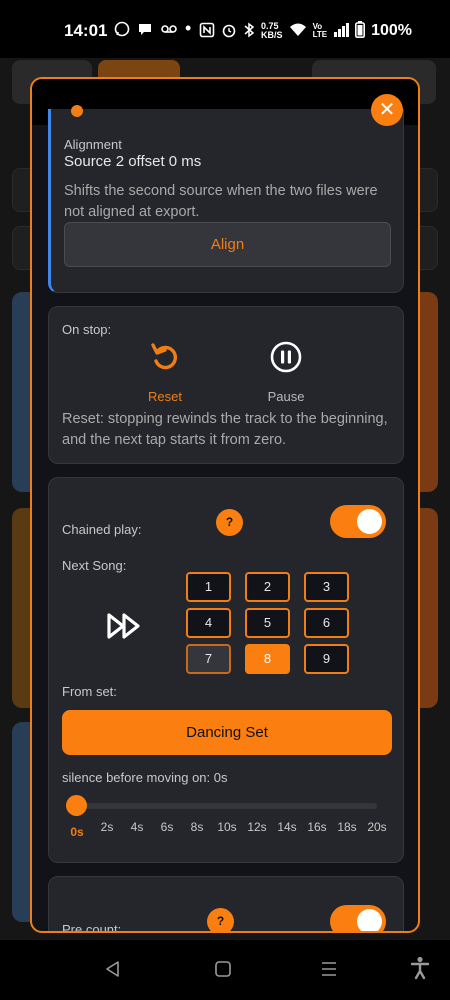  I want to click on set-select-button: Dancing Set, so click(227, 732).